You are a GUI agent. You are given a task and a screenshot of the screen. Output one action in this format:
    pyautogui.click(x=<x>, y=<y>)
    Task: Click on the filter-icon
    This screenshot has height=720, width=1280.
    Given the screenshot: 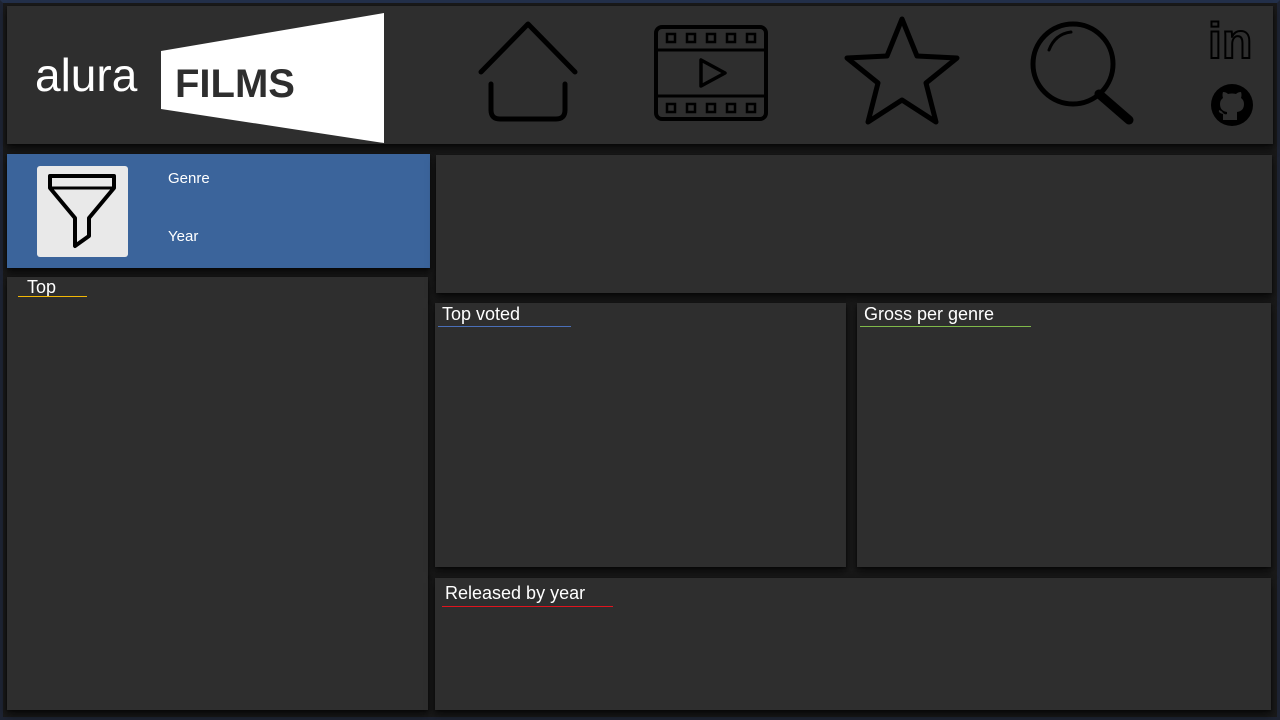 What is the action you would take?
    pyautogui.click(x=82, y=211)
    